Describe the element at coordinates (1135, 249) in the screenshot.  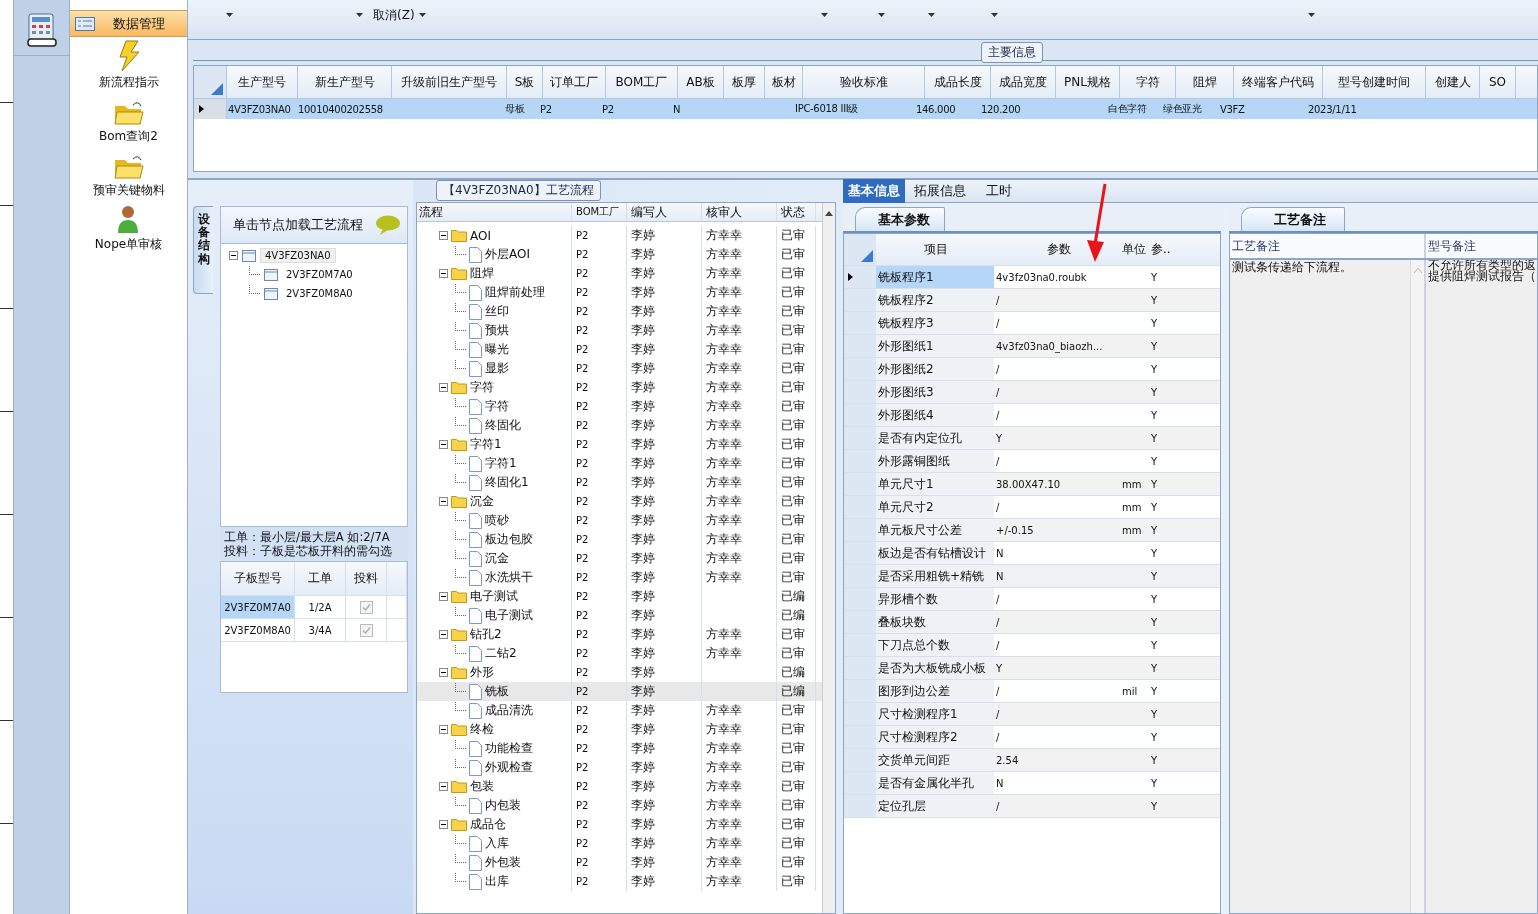
I see `column-header: 单位` at that location.